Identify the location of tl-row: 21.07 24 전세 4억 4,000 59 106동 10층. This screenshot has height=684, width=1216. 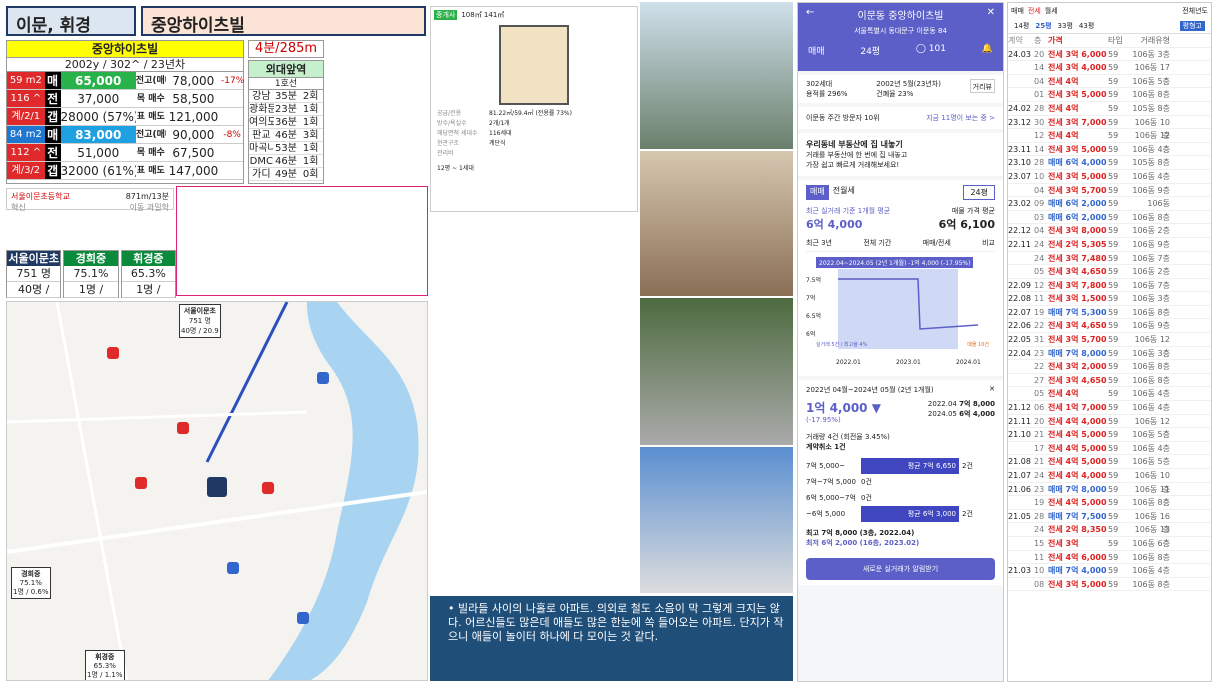
(1109, 481).